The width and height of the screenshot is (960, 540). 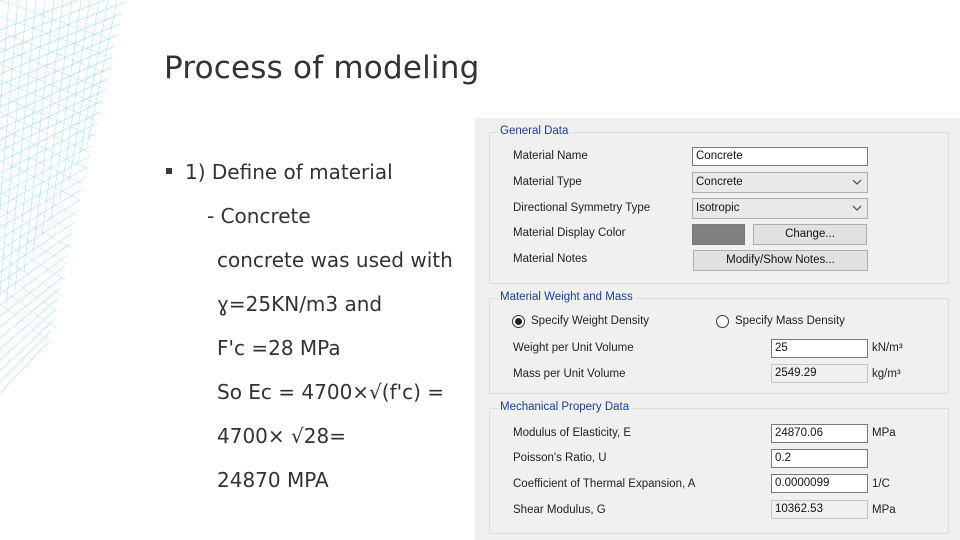 What do you see at coordinates (547, 182) in the screenshot?
I see `material-type-label: Material Type` at bounding box center [547, 182].